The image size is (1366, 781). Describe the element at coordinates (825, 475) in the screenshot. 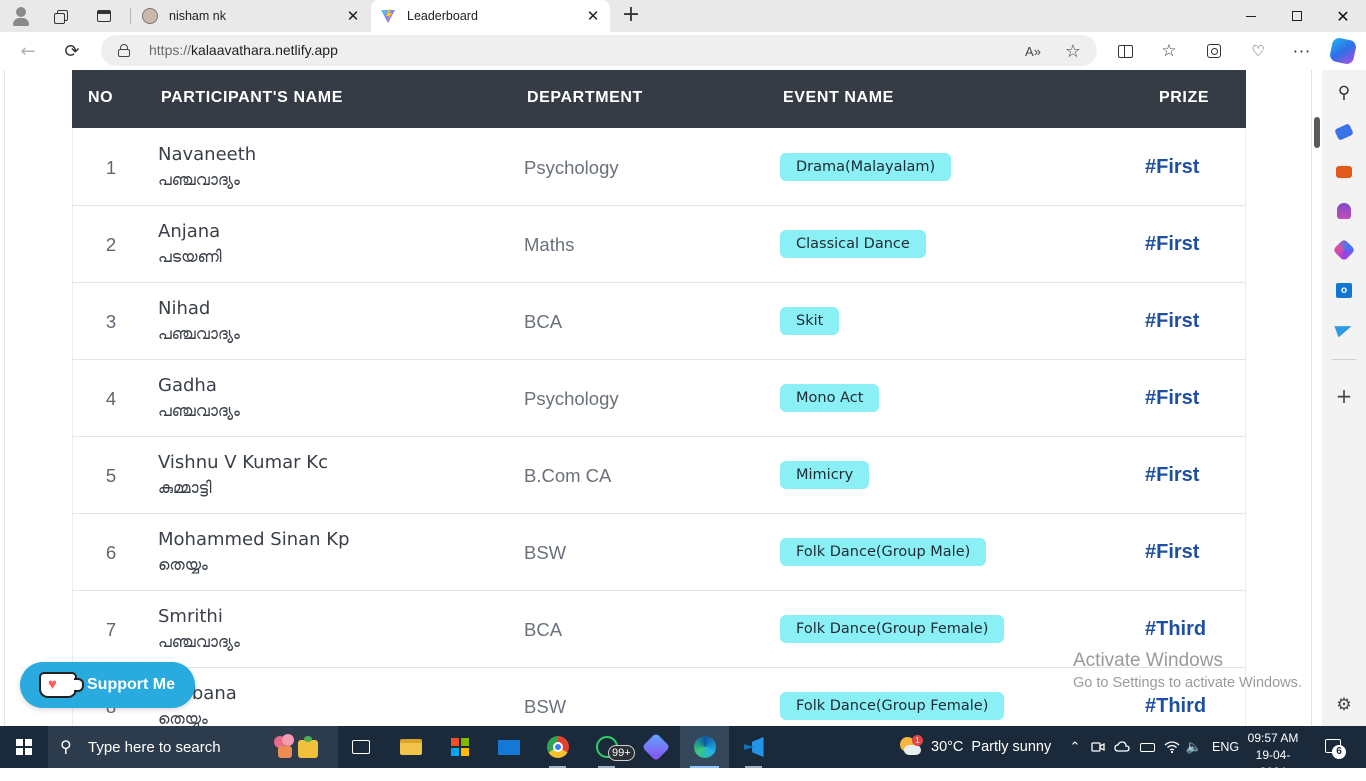

I see `event-badge: Mimicry` at that location.